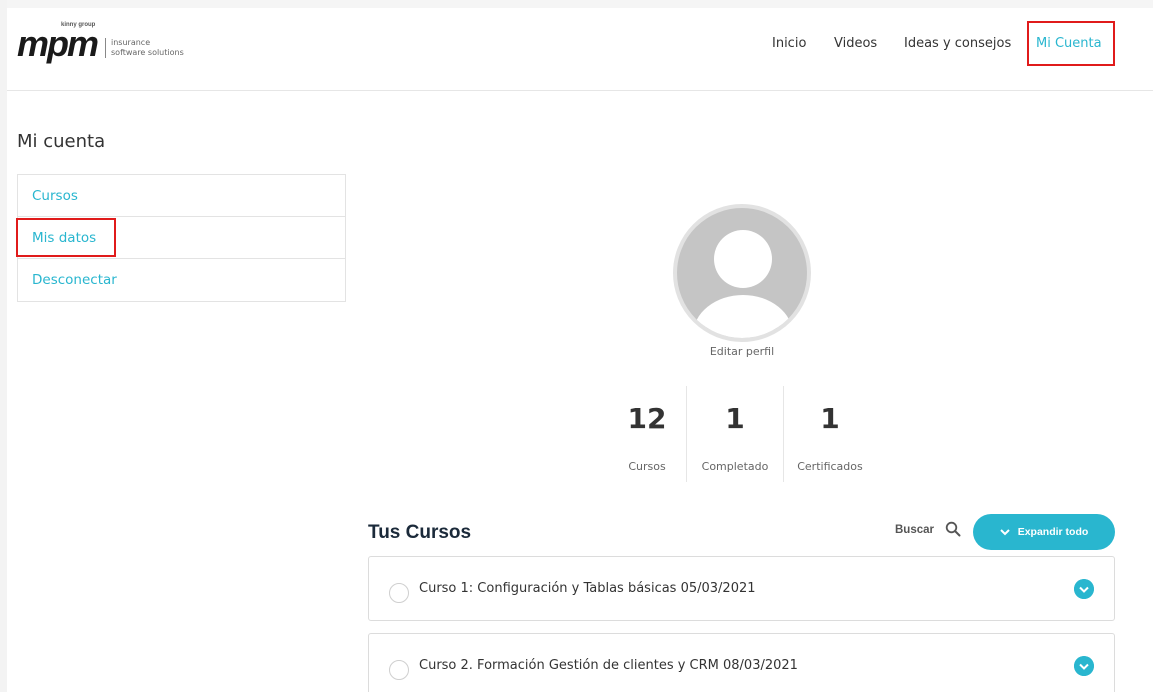 The image size is (1153, 692). Describe the element at coordinates (957, 43) in the screenshot. I see `nav-ideas-y-consejos: Ideas y consejos` at that location.